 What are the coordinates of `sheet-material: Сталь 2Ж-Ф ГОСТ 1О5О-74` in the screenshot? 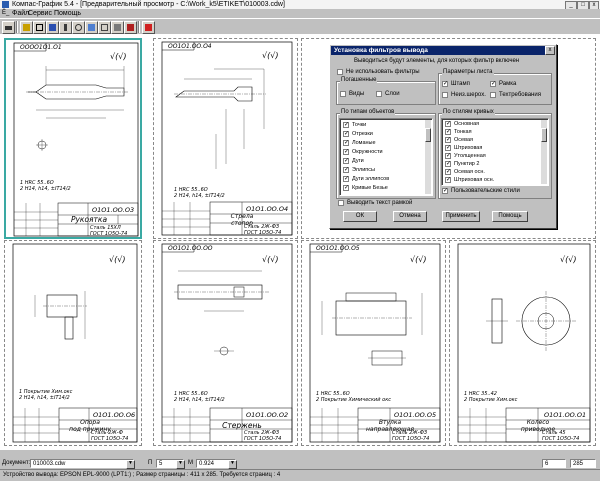 It's located at (110, 436).